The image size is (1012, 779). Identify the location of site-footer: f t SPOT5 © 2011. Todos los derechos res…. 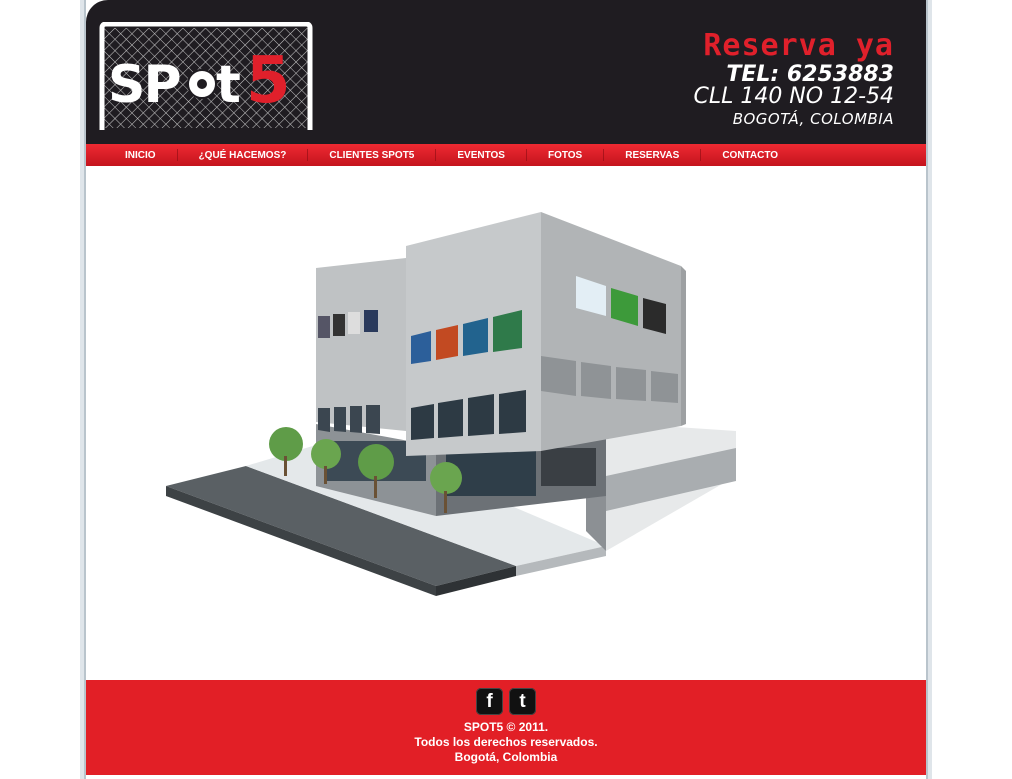
(506, 727).